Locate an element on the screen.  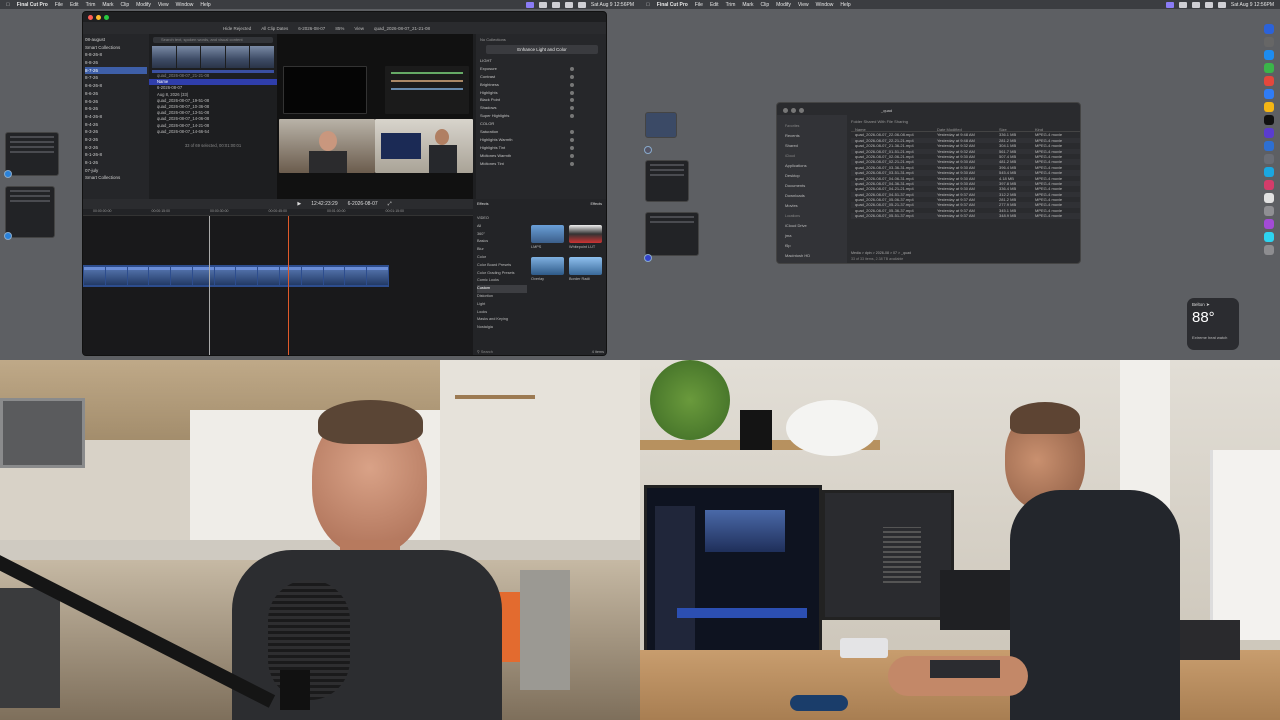
timecode-display: 12:42:23:29 is located at coordinates (324, 204).